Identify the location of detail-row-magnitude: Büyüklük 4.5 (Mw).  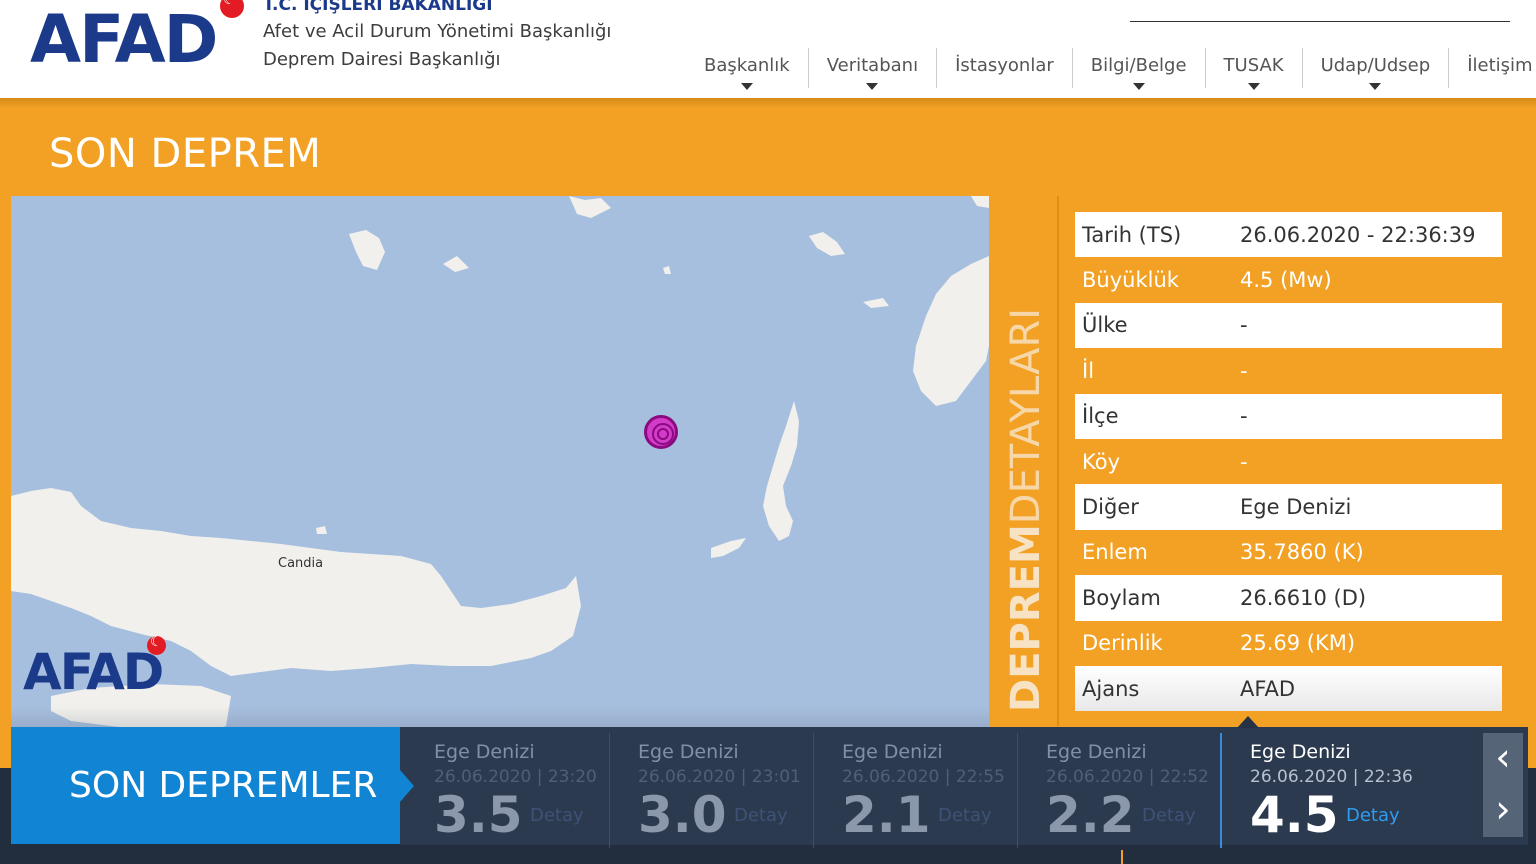
(1288, 279).